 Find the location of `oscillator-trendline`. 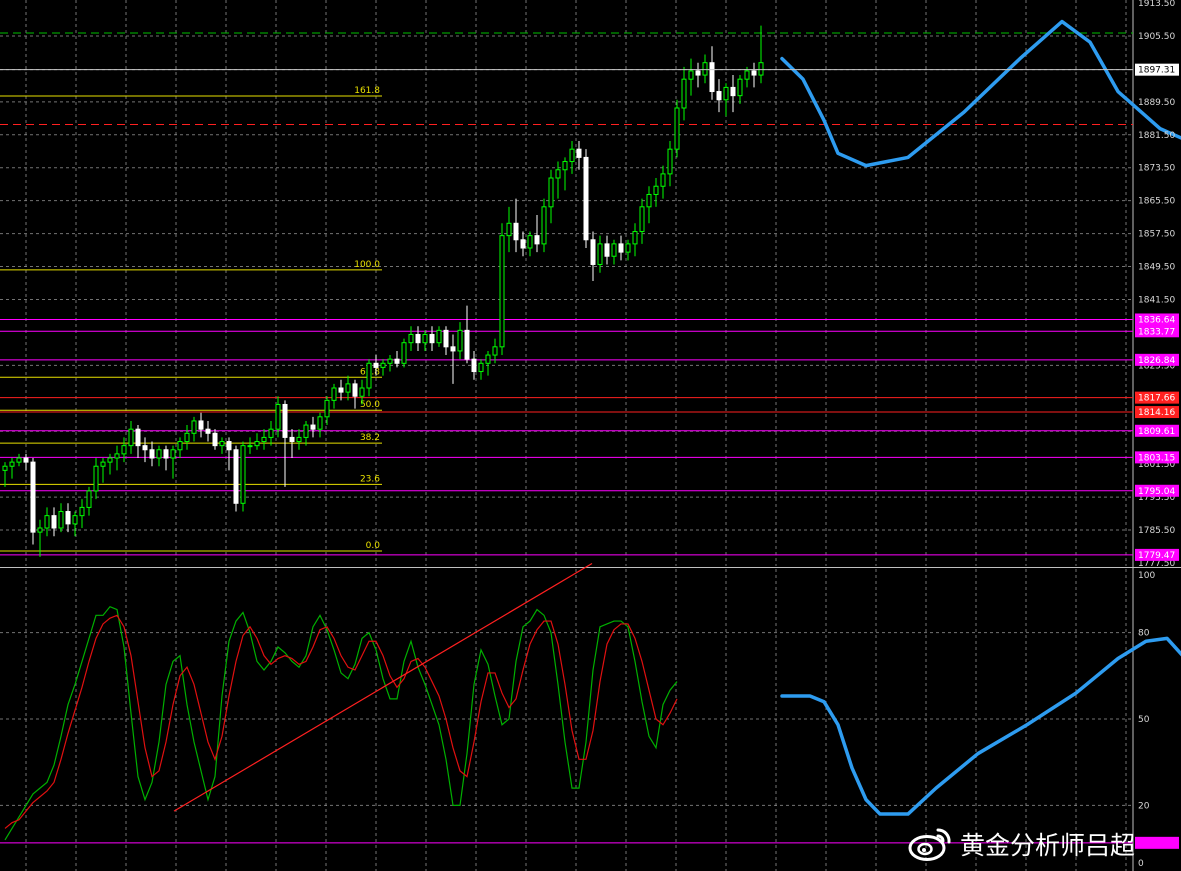

oscillator-trendline is located at coordinates (383, 687).